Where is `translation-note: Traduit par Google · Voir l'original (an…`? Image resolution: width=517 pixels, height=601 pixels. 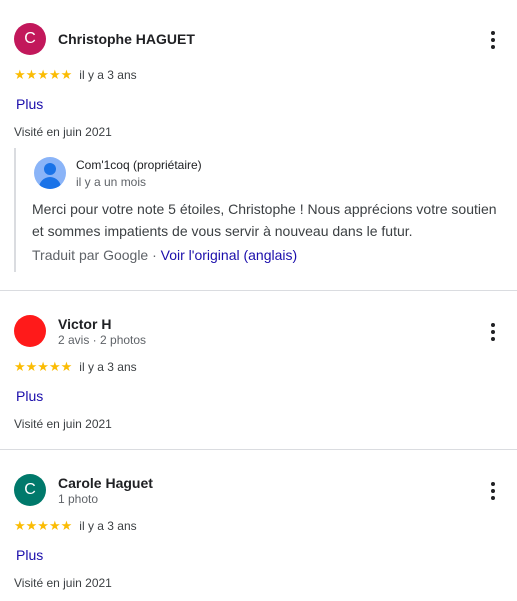
translation-note: Traduit par Google · Voir l'original (an… is located at coordinates (164, 255).